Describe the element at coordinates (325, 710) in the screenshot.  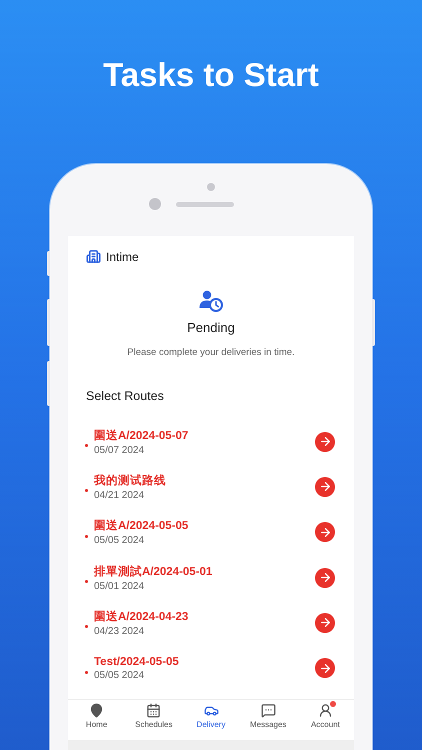
I see `user-icon` at that location.